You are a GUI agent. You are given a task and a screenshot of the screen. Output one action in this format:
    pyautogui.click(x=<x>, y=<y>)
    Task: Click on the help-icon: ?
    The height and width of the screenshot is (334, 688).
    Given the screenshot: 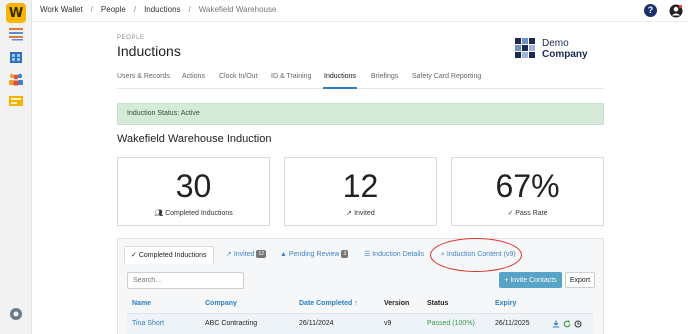 What is the action you would take?
    pyautogui.click(x=650, y=10)
    